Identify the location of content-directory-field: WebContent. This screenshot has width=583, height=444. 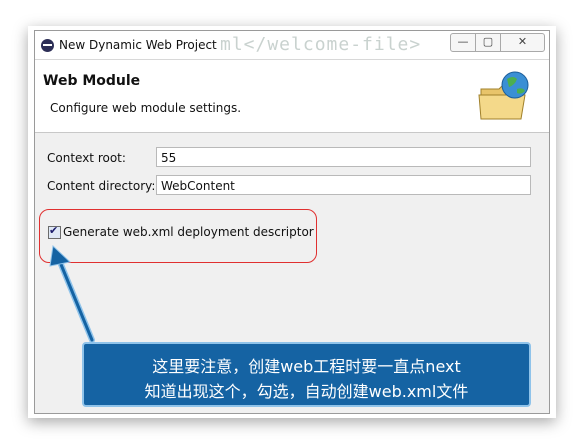
(343, 185).